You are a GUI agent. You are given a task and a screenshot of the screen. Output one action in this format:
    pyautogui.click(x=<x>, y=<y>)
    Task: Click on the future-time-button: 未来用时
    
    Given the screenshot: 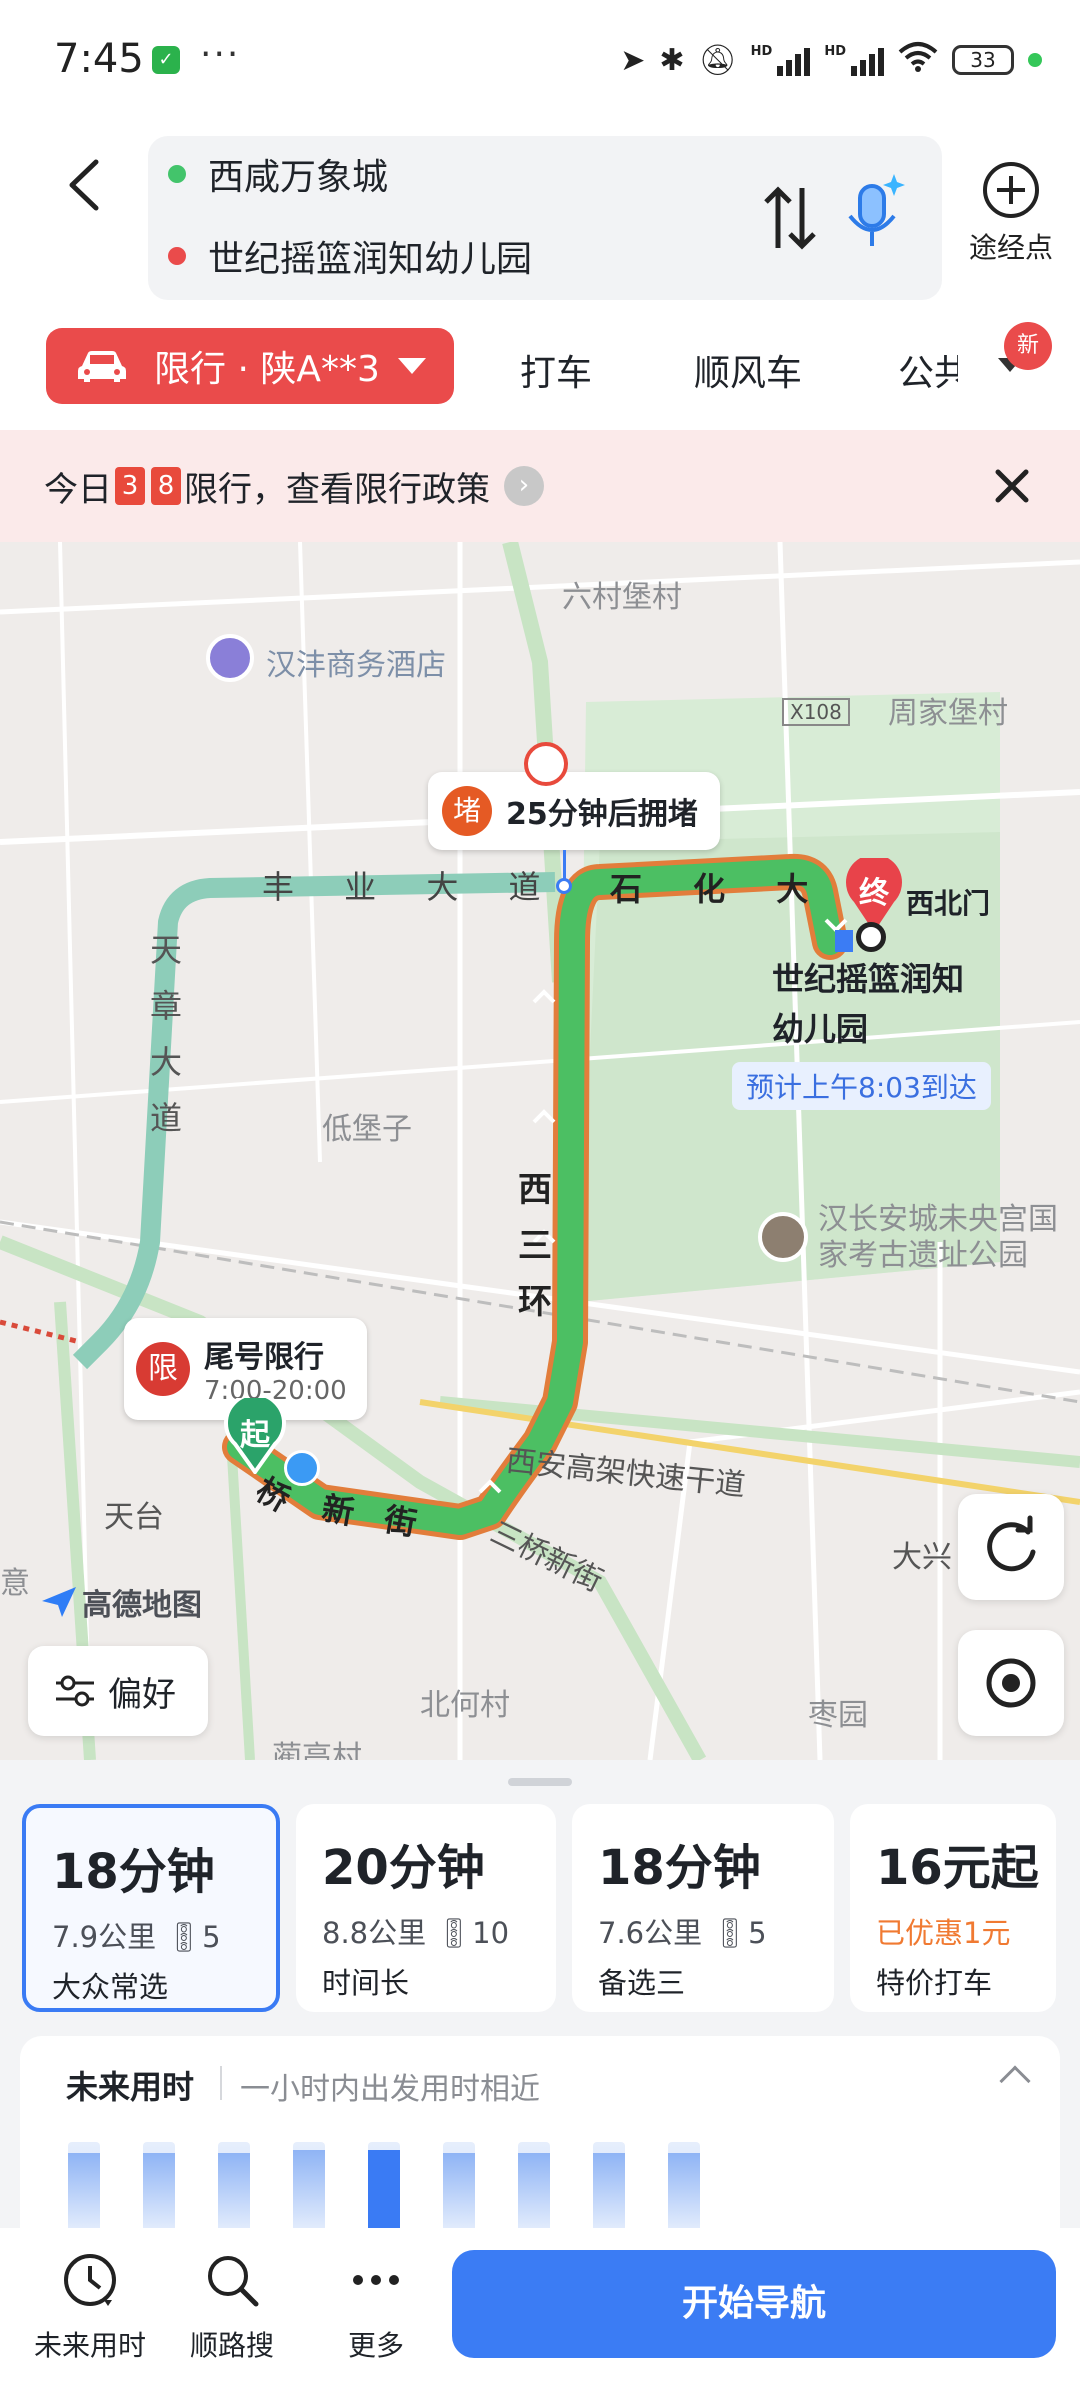 What is the action you would take?
    pyautogui.click(x=90, y=2307)
    